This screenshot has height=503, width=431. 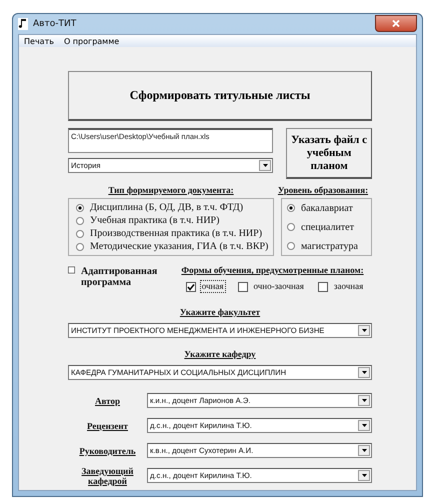 What do you see at coordinates (107, 401) in the screenshot?
I see `field-label: Автор` at bounding box center [107, 401].